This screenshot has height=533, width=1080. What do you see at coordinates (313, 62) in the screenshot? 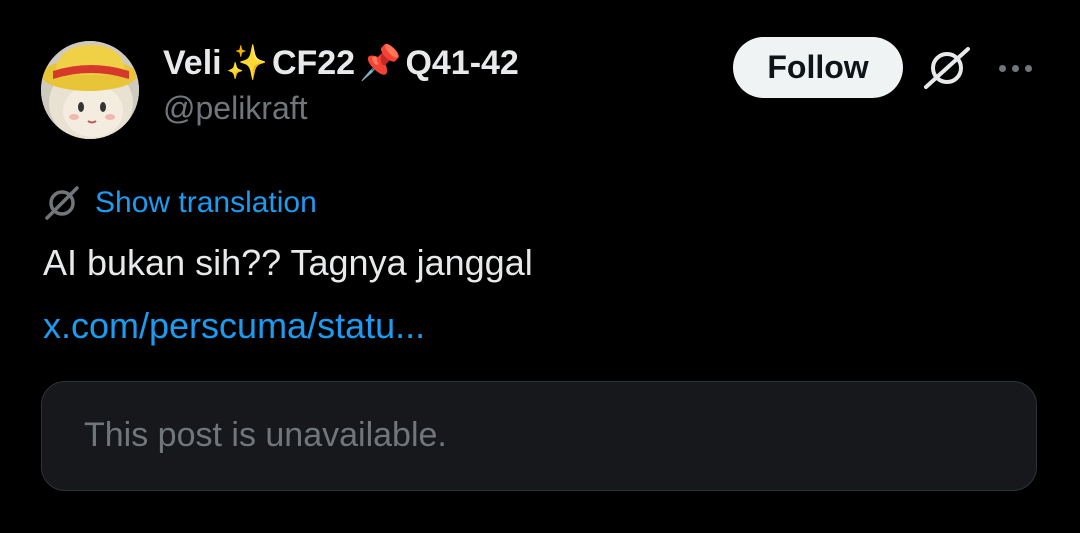
I see `display-name-tag: CF22` at bounding box center [313, 62].